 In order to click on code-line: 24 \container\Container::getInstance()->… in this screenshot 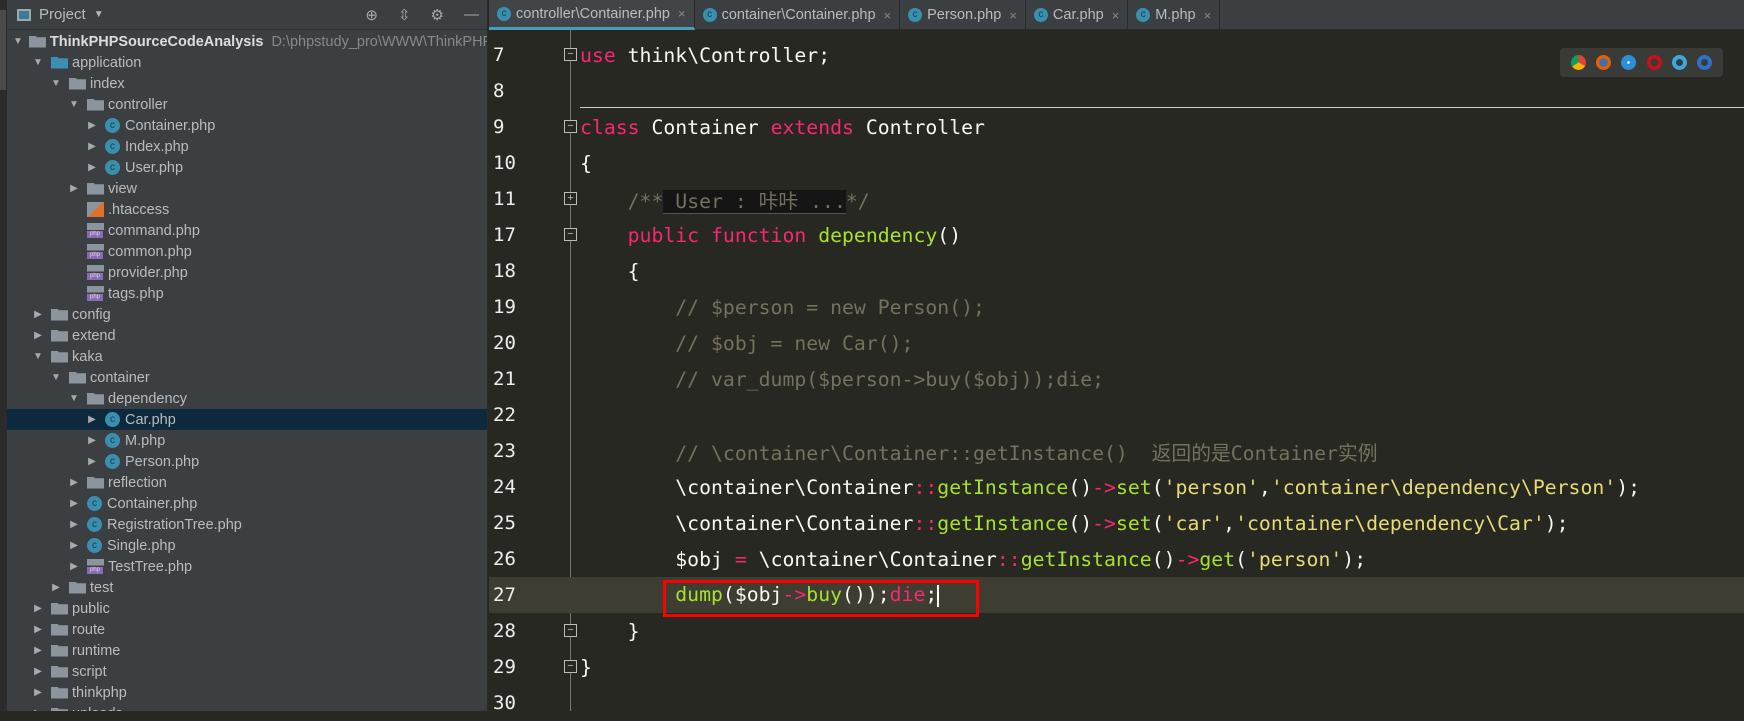, I will do `click(1116, 487)`.